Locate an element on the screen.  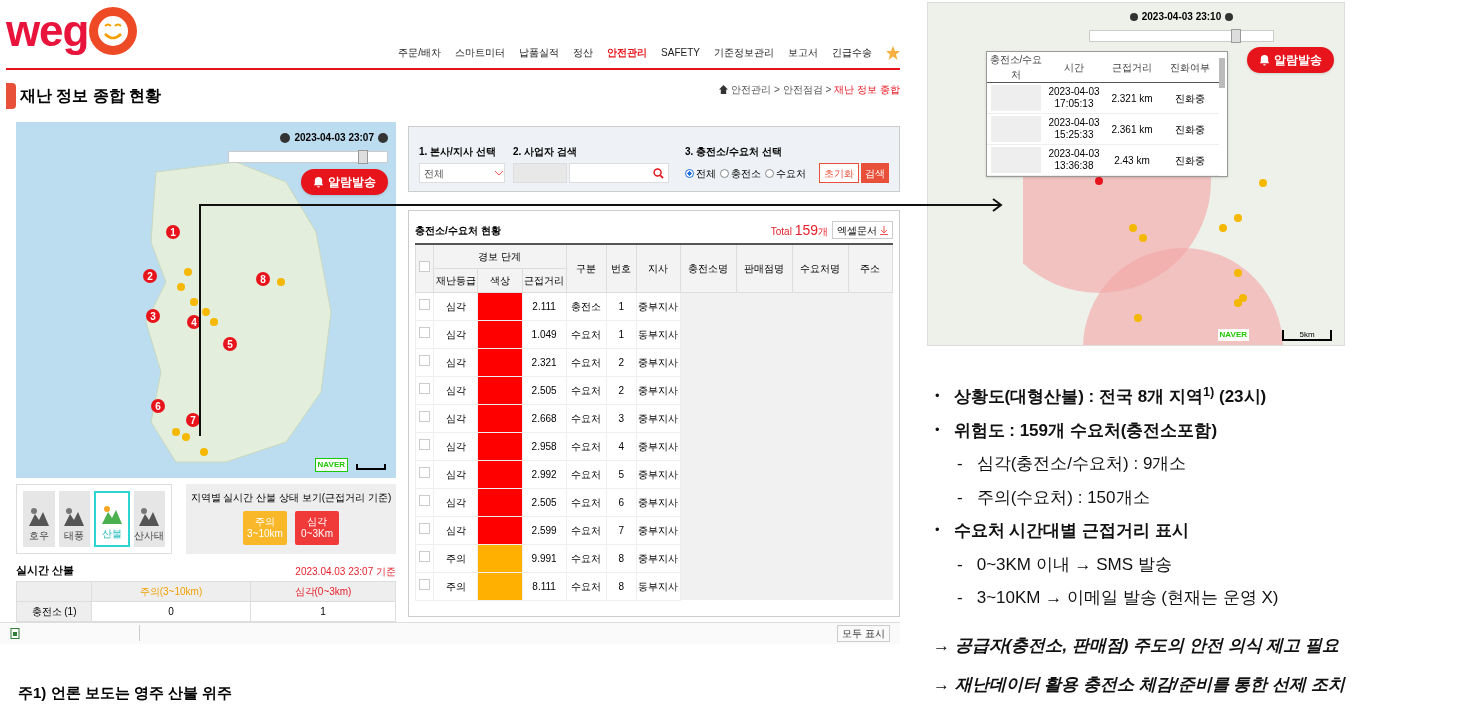
nav-link: SAFETY is located at coordinates (680, 52).